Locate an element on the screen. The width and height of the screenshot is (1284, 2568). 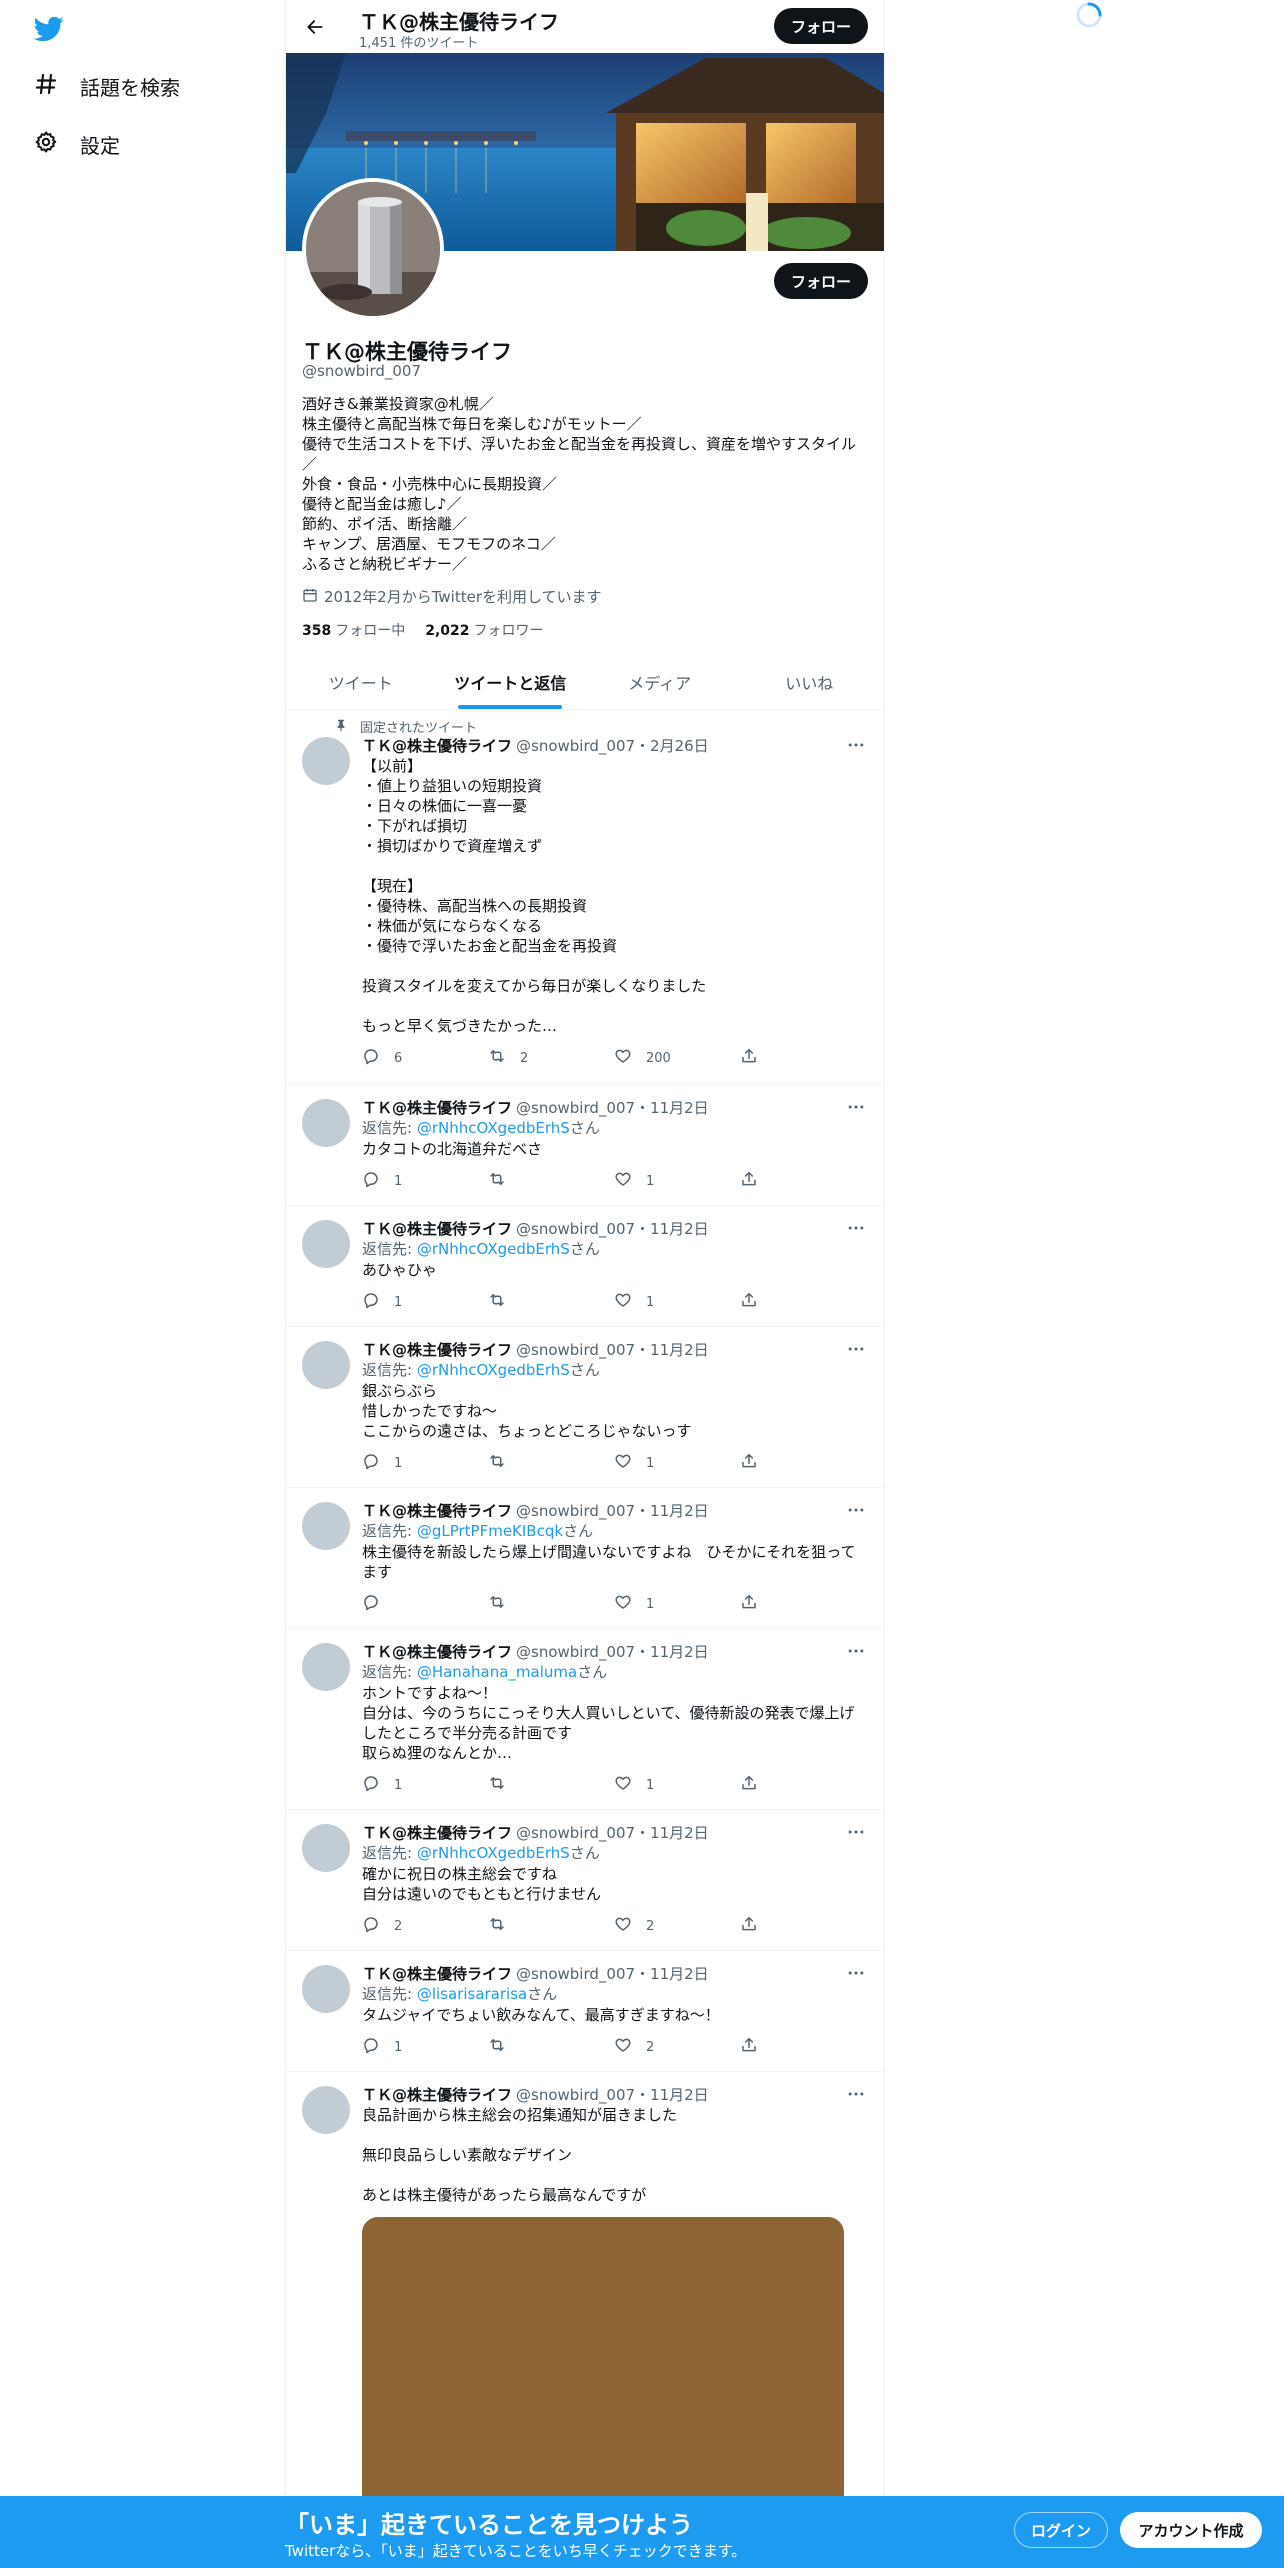
profile-follow-button: フォロー is located at coordinates (821, 281).